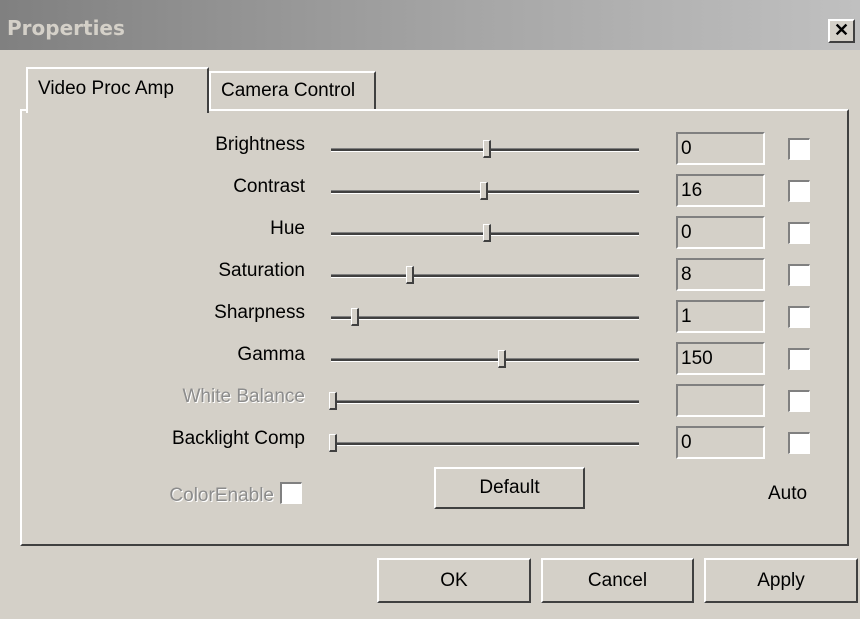 The image size is (860, 619). What do you see at coordinates (66, 28) in the screenshot?
I see `window-title: Properties` at bounding box center [66, 28].